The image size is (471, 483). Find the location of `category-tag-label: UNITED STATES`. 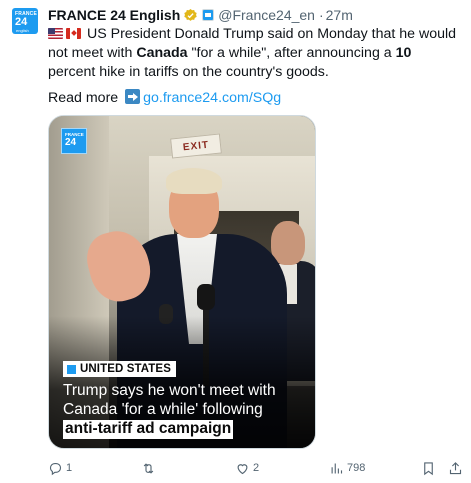

category-tag-label: UNITED STATES is located at coordinates (125, 369).